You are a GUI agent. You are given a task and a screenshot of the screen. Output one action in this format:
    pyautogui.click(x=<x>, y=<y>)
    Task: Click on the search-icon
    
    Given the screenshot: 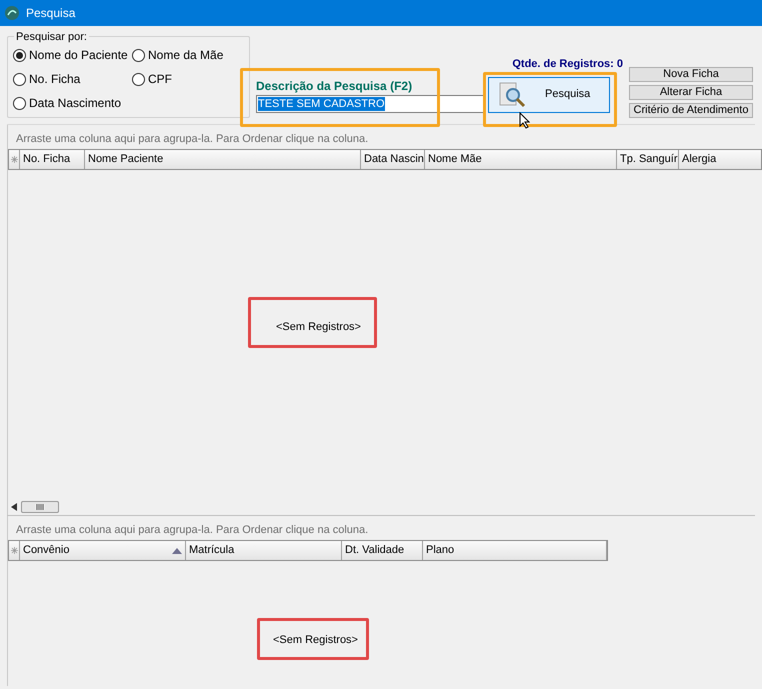 What is the action you would take?
    pyautogui.click(x=512, y=94)
    